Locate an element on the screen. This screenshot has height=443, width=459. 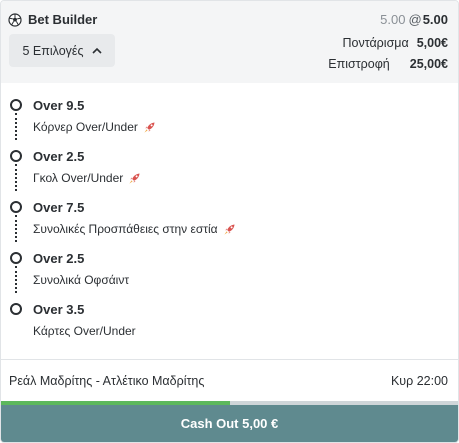
stake-label: Ποντάρισμα is located at coordinates (375, 43).